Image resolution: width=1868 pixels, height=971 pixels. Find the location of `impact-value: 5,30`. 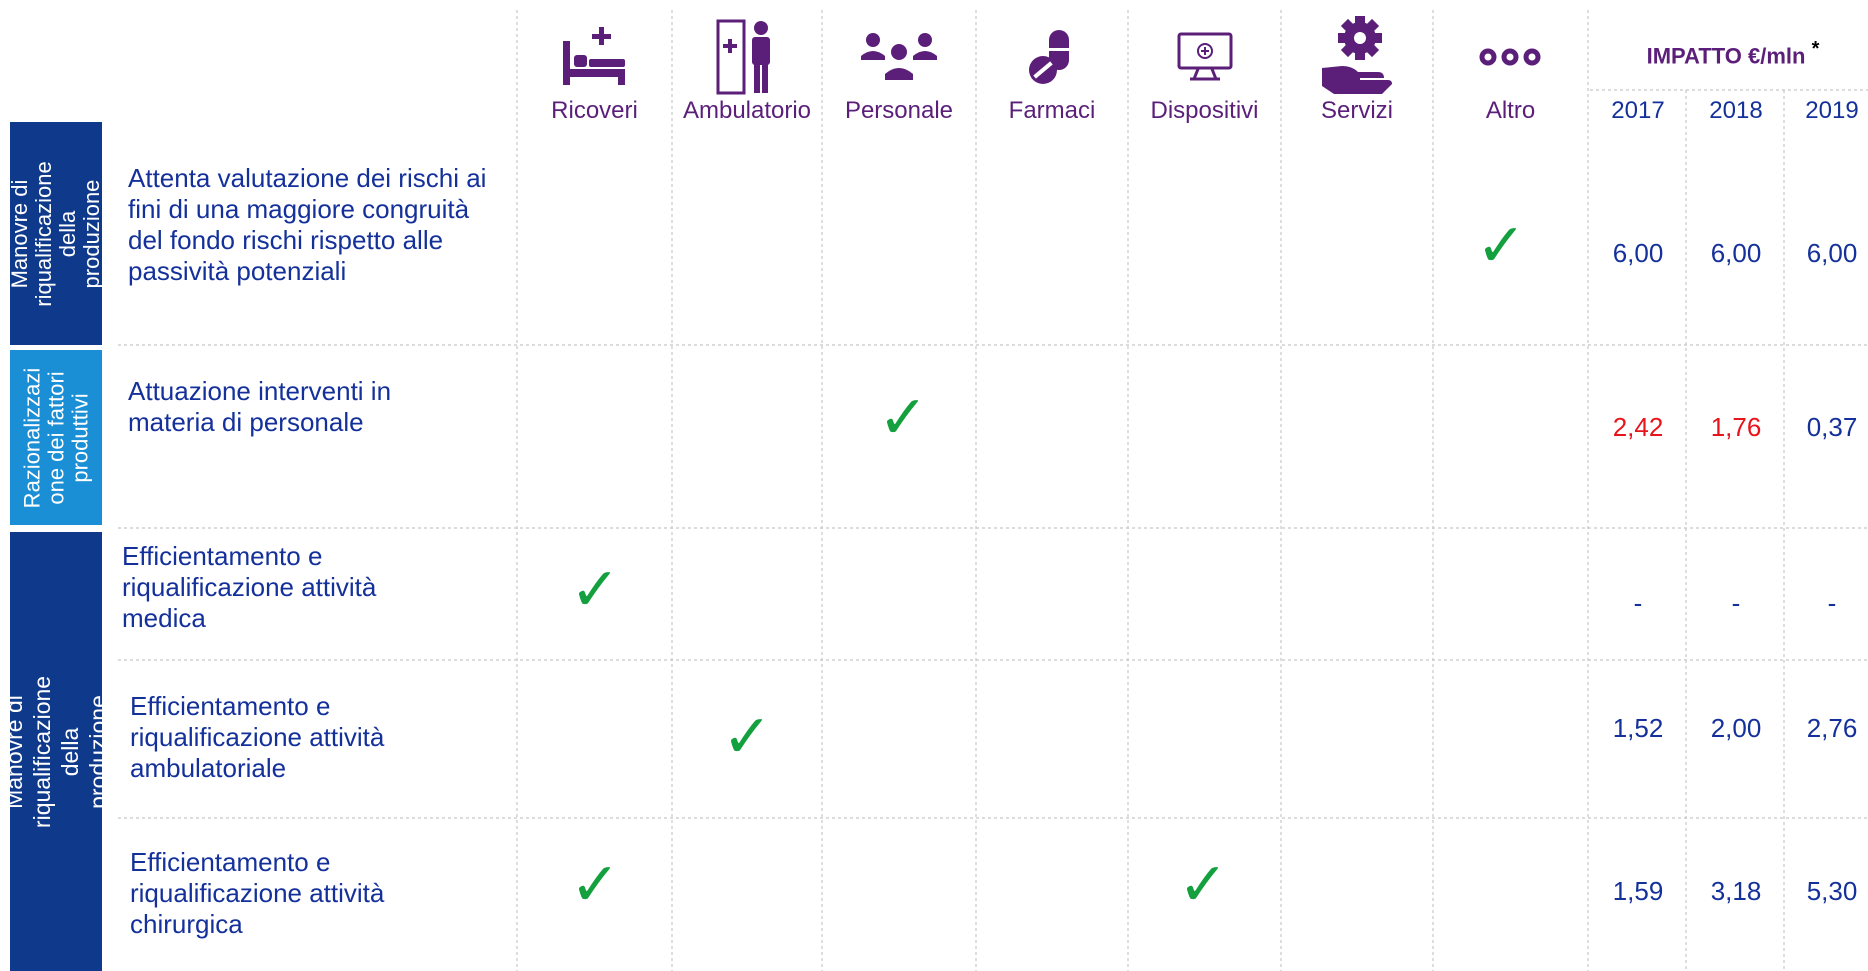

impact-value: 5,30 is located at coordinates (1832, 891).